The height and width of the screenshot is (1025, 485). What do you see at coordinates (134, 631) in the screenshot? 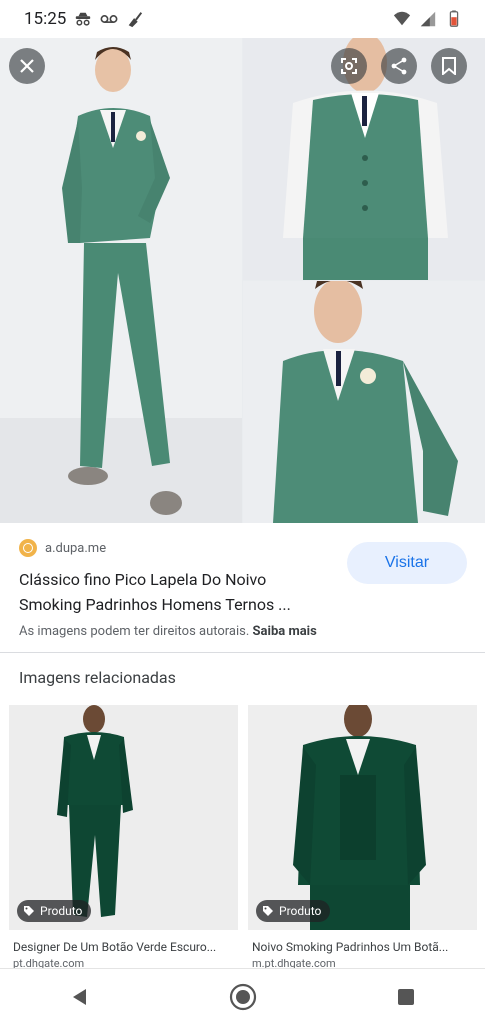
I see `rights-text: As imagens podem ter direitos autorais.` at bounding box center [134, 631].